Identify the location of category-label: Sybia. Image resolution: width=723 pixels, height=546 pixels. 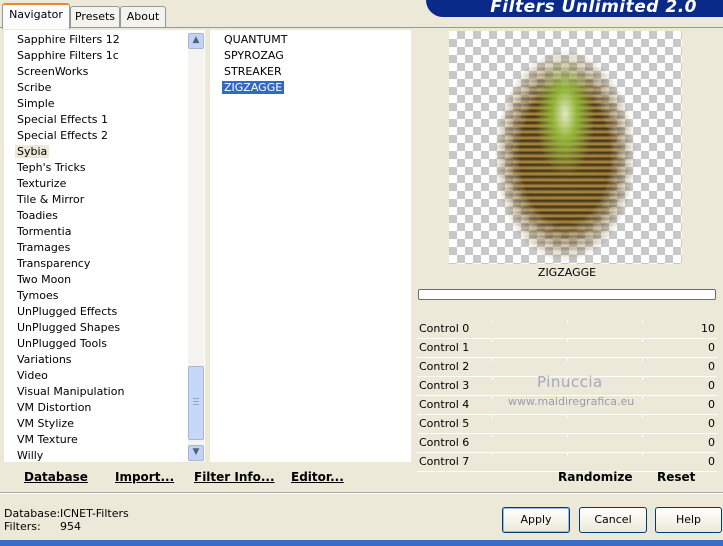
(32, 151).